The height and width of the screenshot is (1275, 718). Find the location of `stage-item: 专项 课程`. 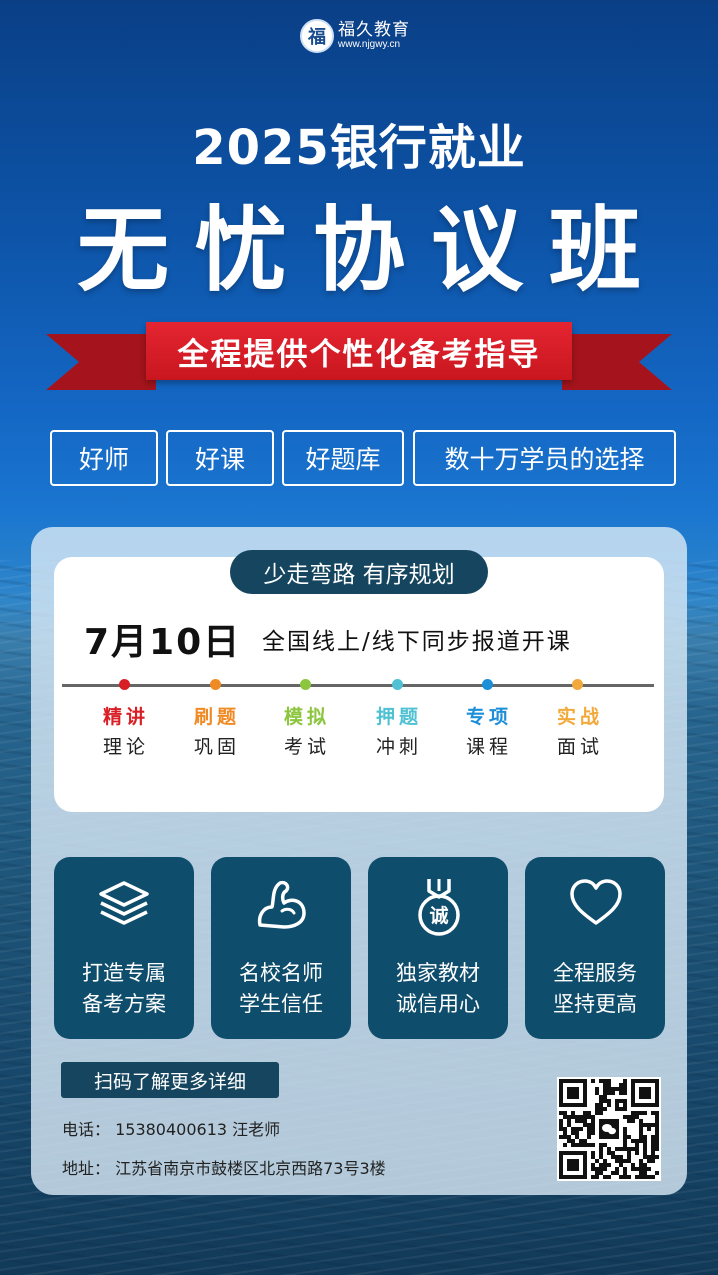

stage-item: 专项 课程 is located at coordinates (487, 730).